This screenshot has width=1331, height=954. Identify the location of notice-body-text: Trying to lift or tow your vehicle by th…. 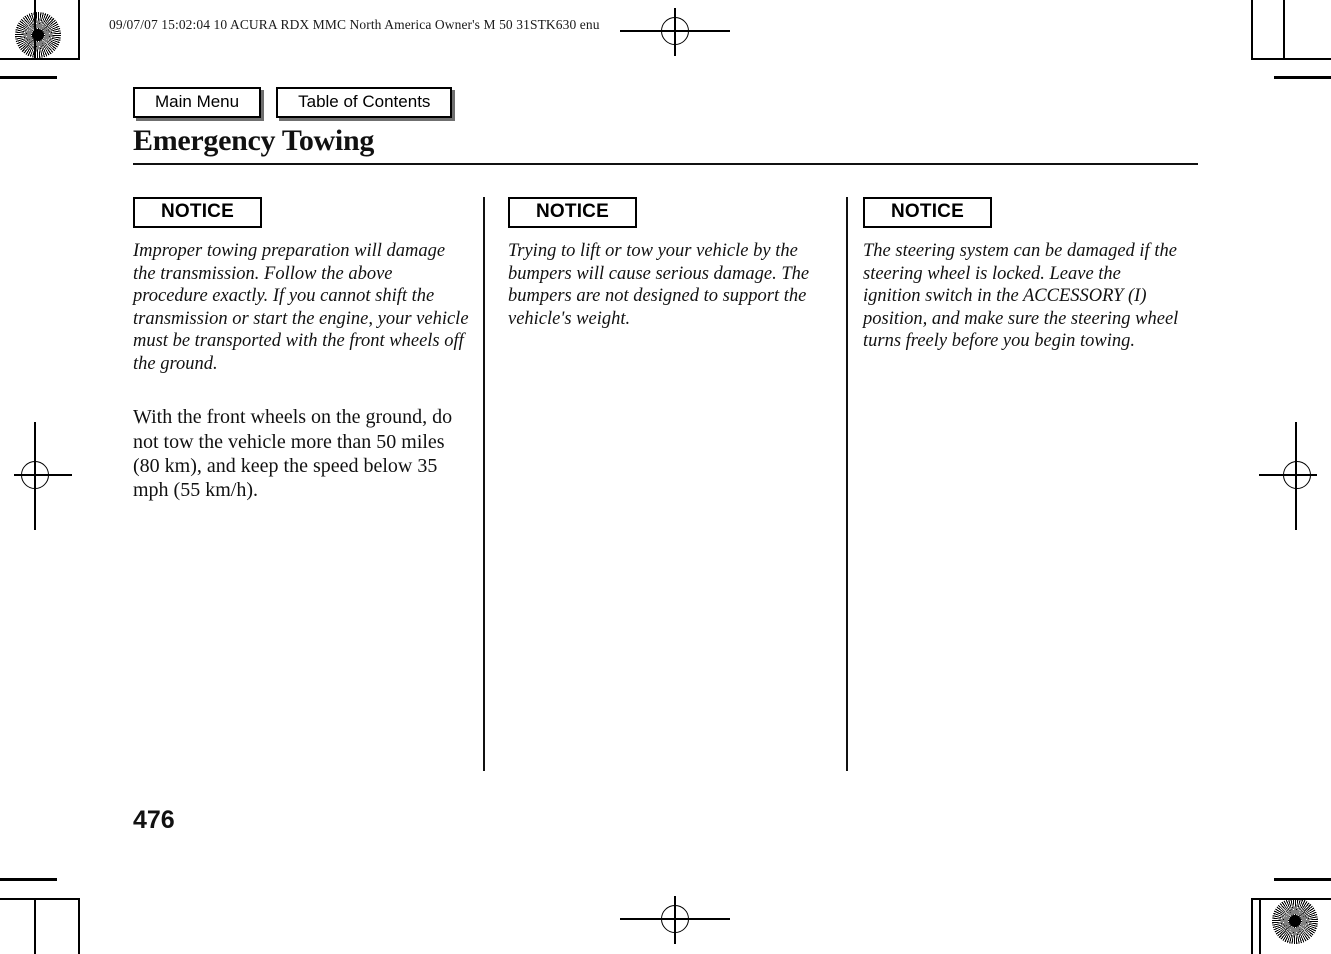
(659, 285).